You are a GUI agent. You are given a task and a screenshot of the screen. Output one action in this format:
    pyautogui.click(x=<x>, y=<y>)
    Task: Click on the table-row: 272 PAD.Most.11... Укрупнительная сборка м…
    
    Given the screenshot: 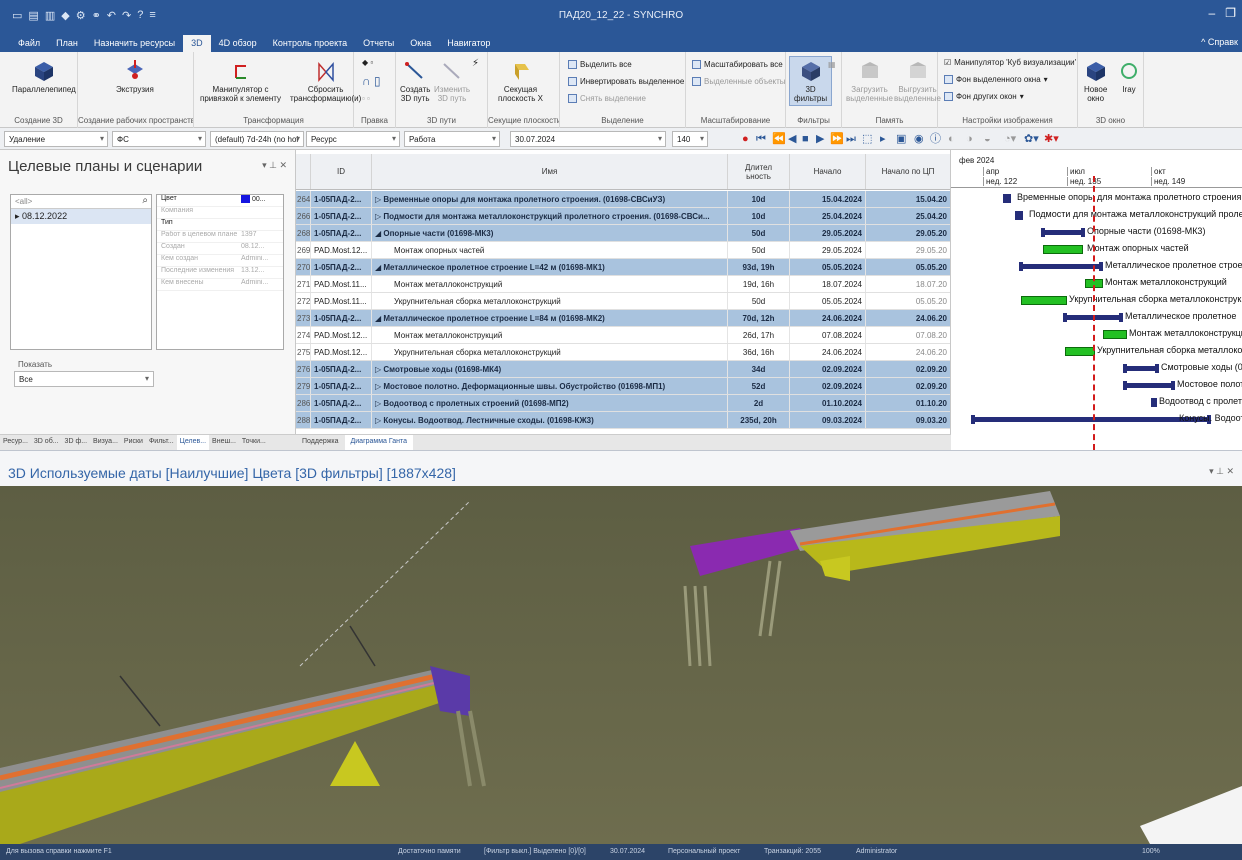 What is the action you would take?
    pyautogui.click(x=623, y=301)
    